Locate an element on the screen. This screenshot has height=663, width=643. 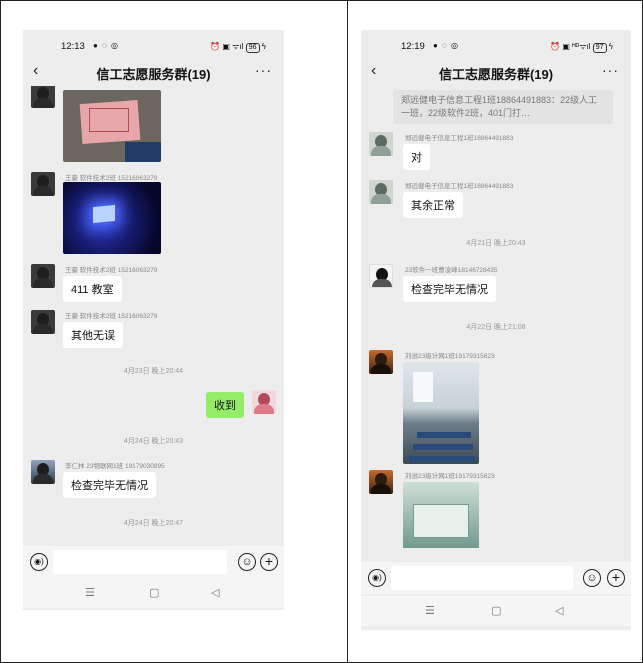
system-icons: ⏰ ▣ ᴴᴰᯤıl 97 ϟ is located at coordinates (581, 47).